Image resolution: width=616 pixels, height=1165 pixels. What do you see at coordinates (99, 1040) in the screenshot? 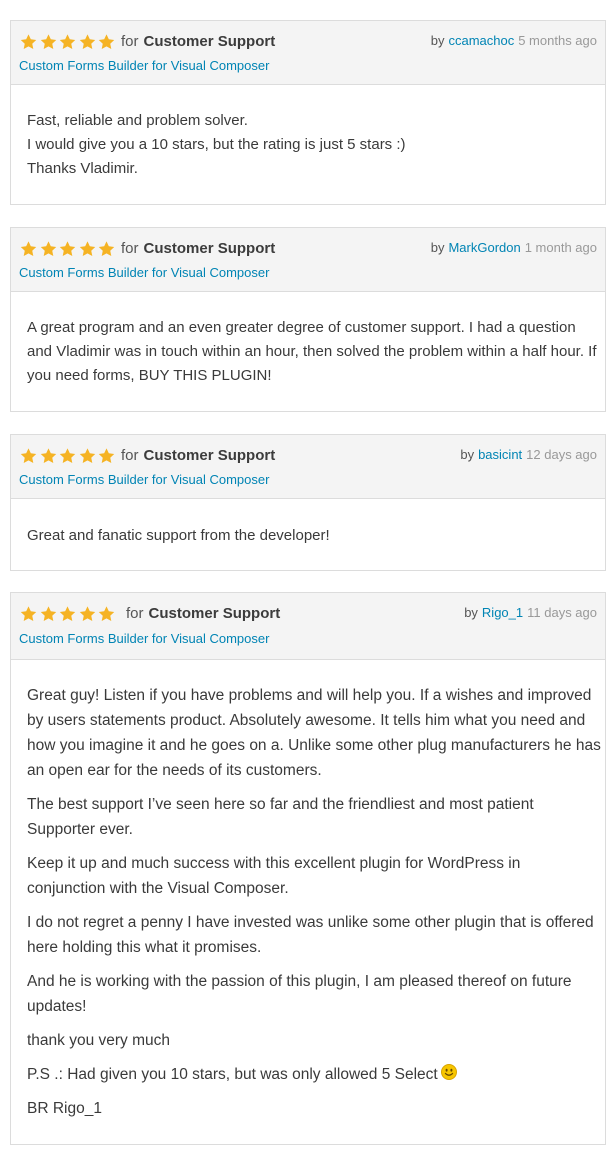
I see `review-paragraph: thank you very much` at bounding box center [99, 1040].